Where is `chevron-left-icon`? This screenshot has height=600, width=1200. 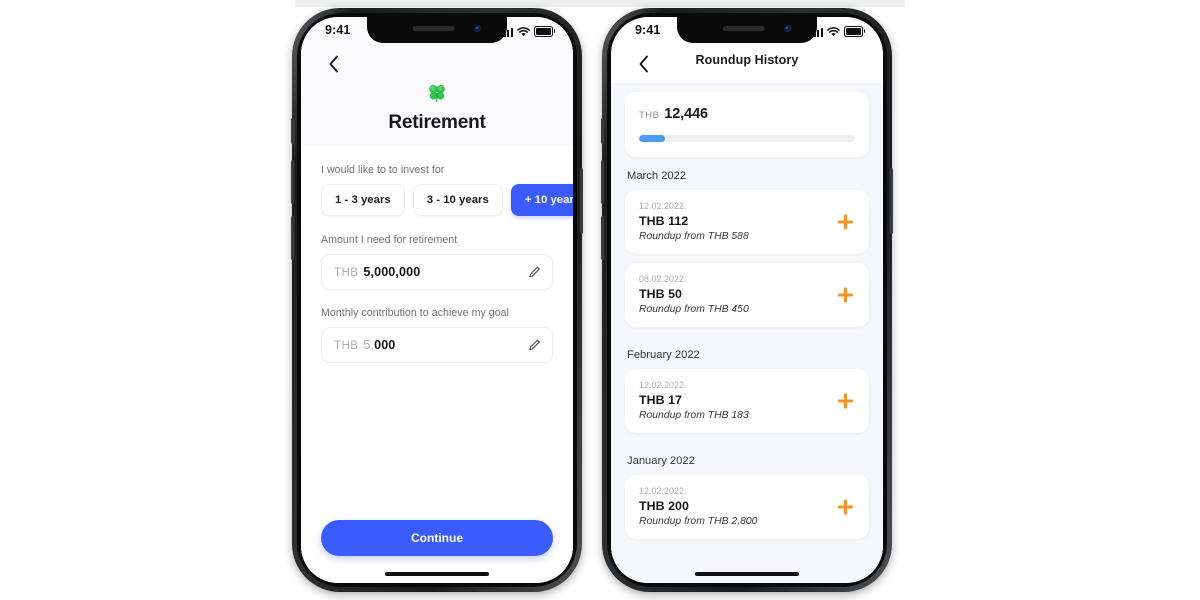 chevron-left-icon is located at coordinates (333, 64).